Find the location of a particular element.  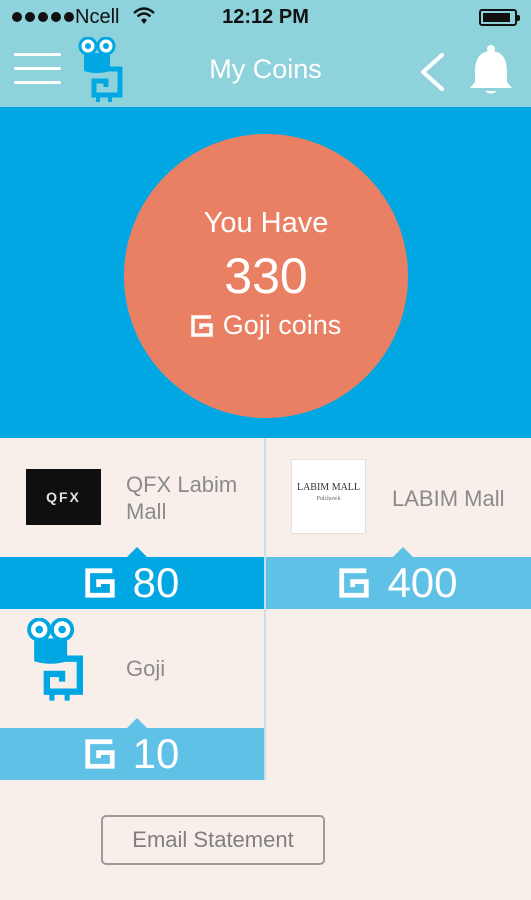

nav-bar: My Coins is located at coordinates (265, 70).